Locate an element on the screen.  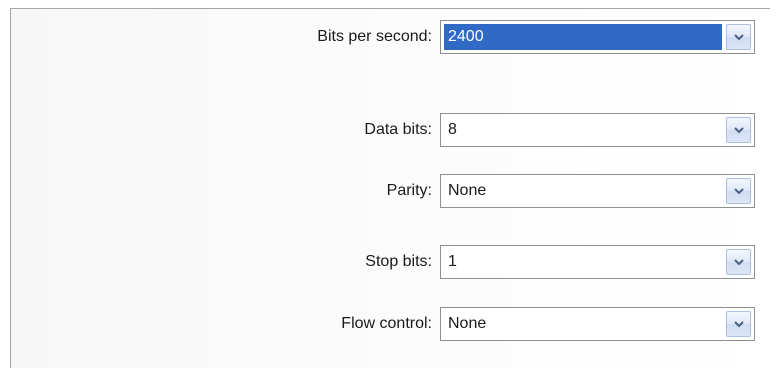
bits-per-second-value: 2400 is located at coordinates (583, 37).